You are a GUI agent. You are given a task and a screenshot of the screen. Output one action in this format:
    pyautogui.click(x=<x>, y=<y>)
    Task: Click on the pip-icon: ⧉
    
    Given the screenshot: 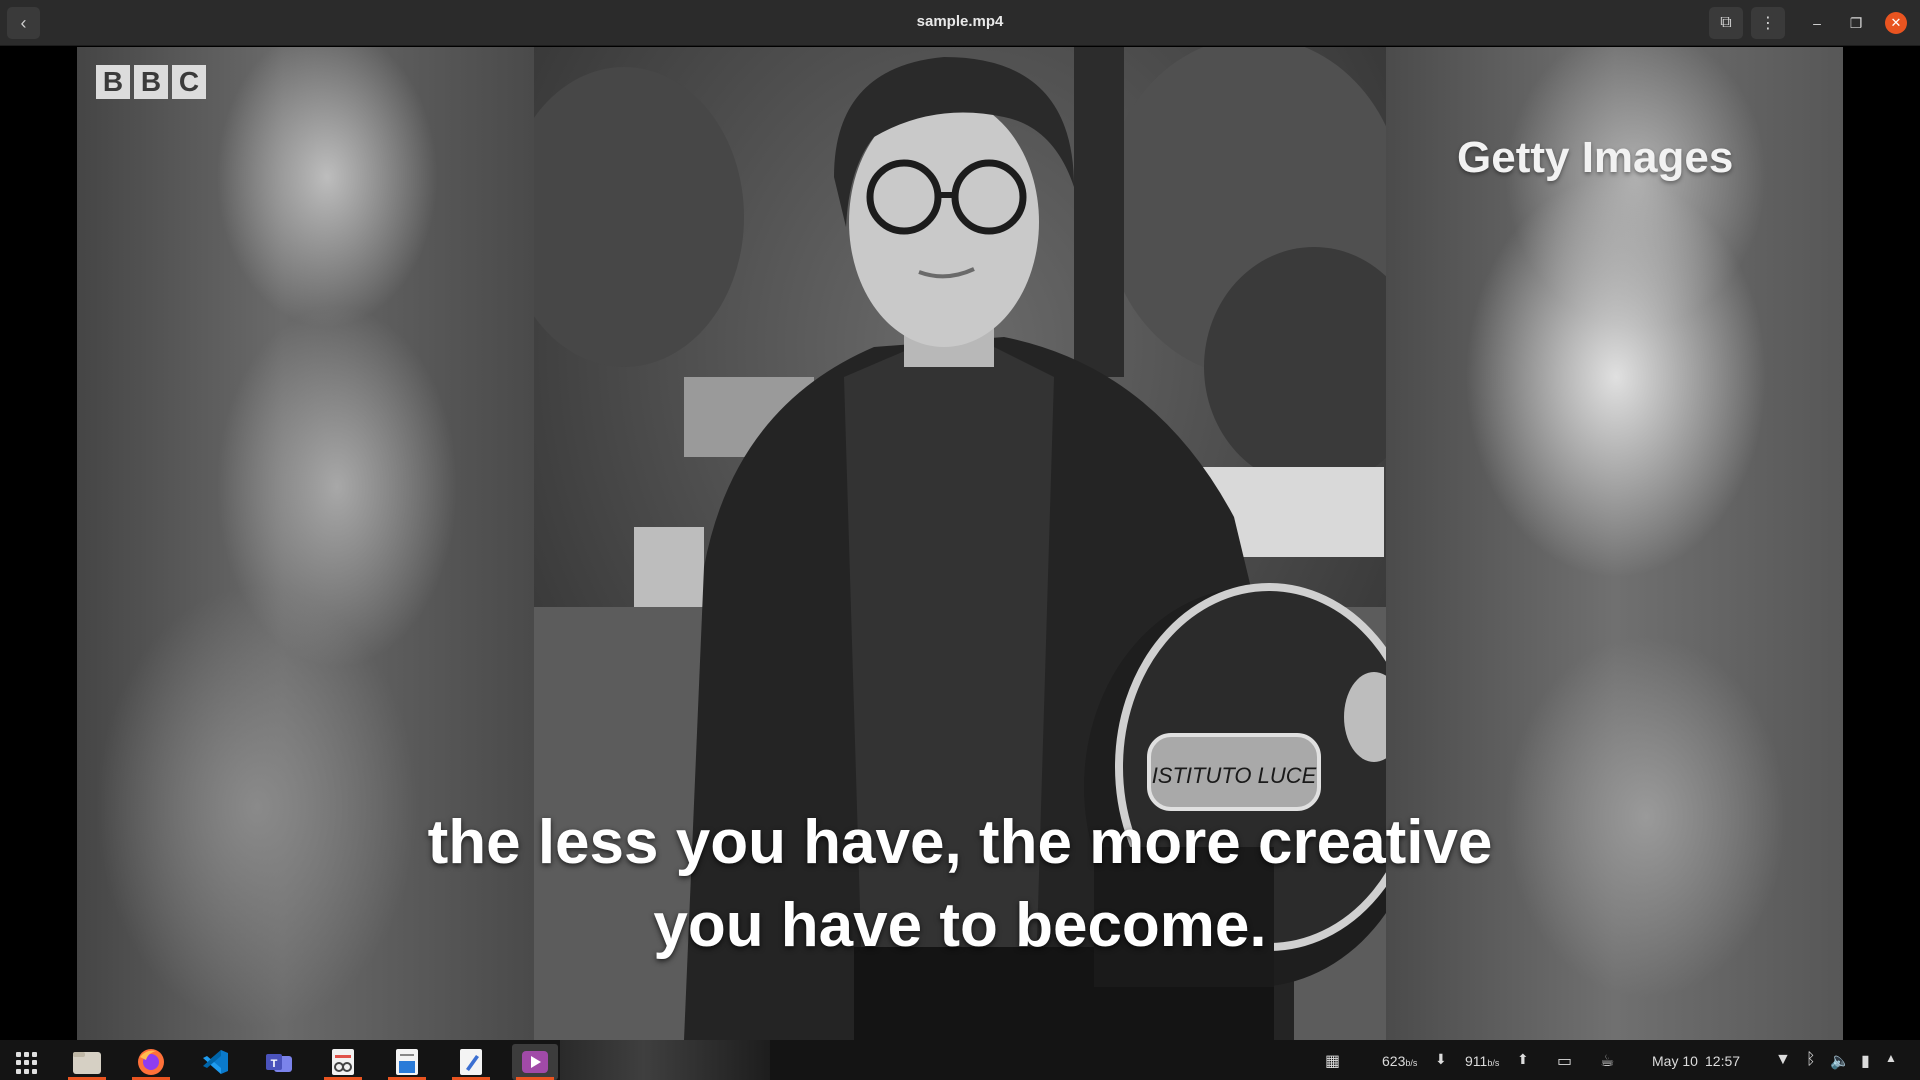 What is the action you would take?
    pyautogui.click(x=1726, y=22)
    